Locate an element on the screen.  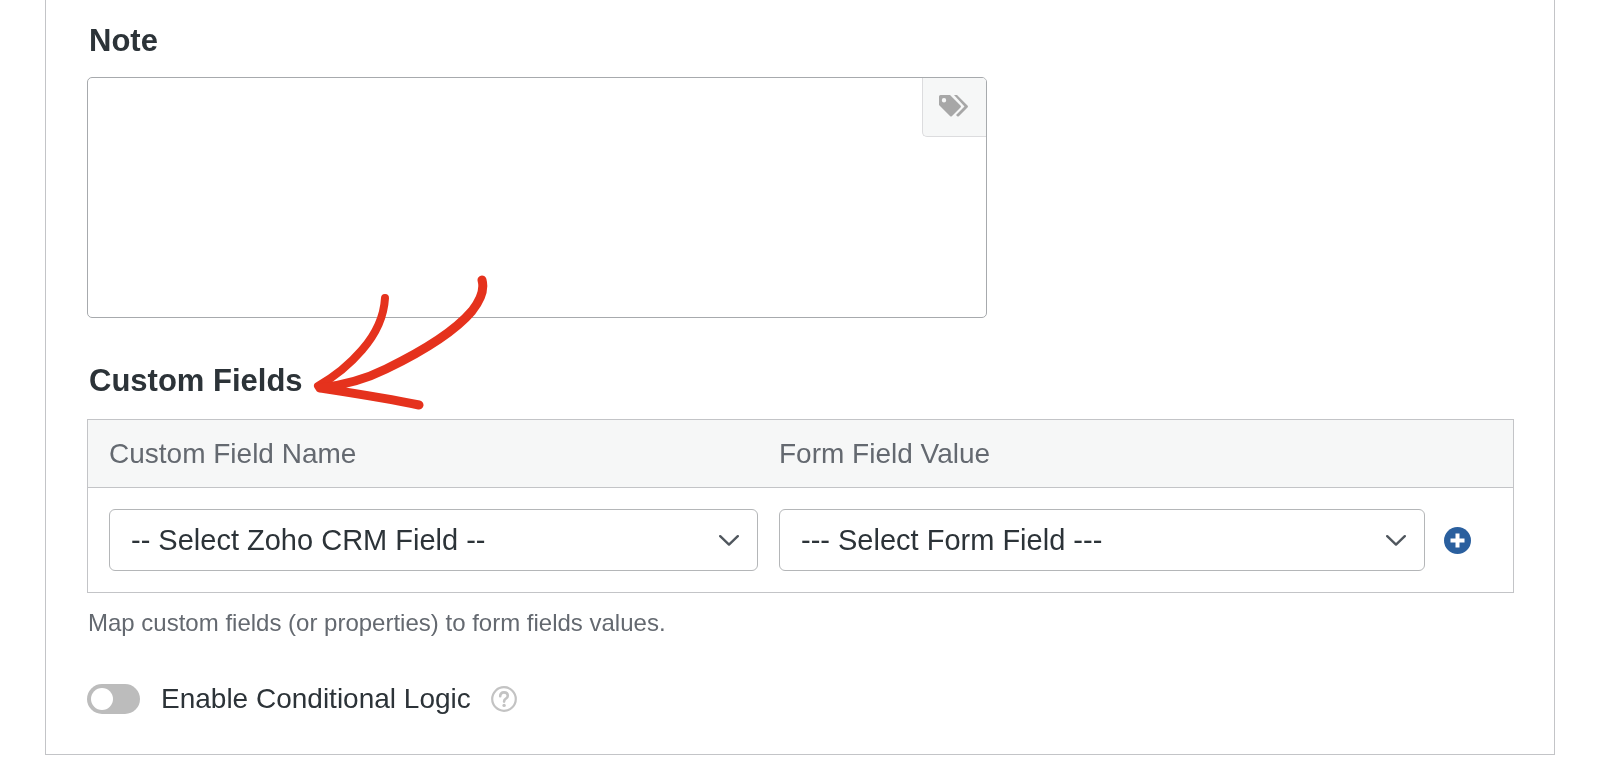
section-heading: Custom Fields is located at coordinates (196, 381).